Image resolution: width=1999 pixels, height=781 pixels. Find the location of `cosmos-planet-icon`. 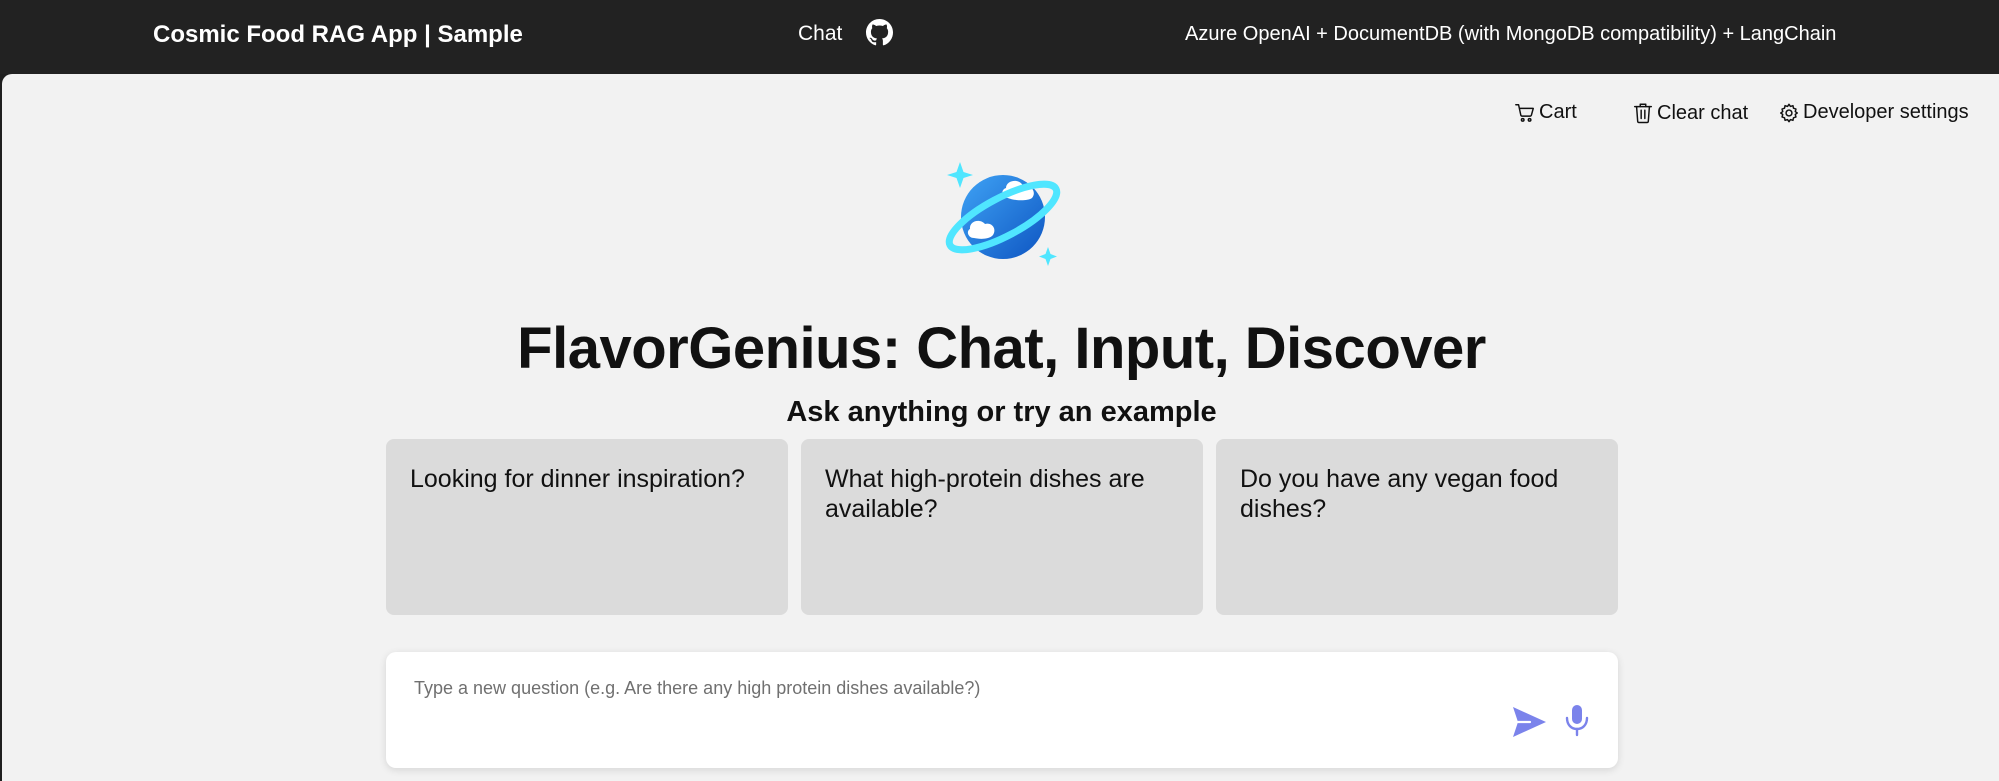

cosmos-planet-icon is located at coordinates (1002, 214).